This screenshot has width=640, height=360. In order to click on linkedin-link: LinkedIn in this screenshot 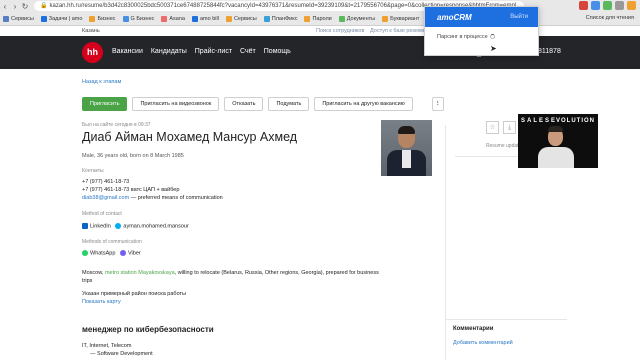, I will do `click(100, 226)`.